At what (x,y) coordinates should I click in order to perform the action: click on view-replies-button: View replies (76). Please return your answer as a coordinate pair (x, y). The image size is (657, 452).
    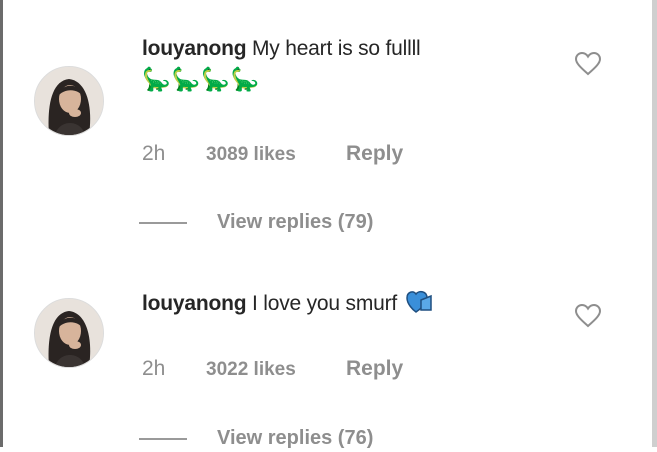
    Looking at the image, I should click on (256, 438).